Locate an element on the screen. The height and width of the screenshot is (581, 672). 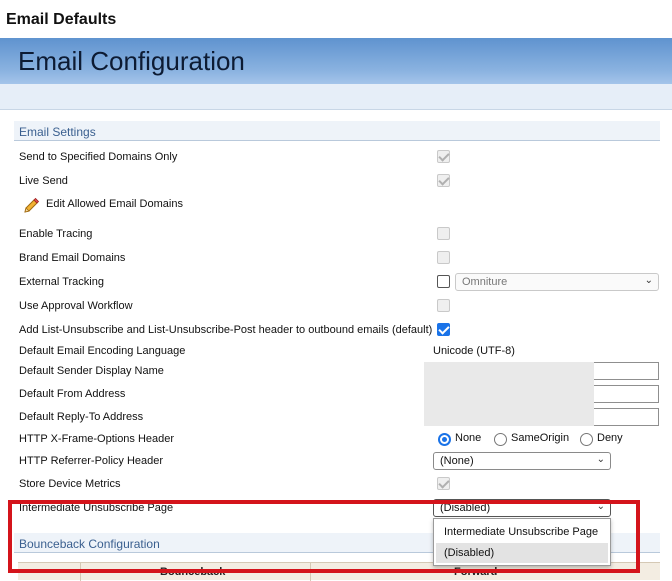
referrer-policy-label: HTTP Referrer-Policy Header is located at coordinates (91, 461).